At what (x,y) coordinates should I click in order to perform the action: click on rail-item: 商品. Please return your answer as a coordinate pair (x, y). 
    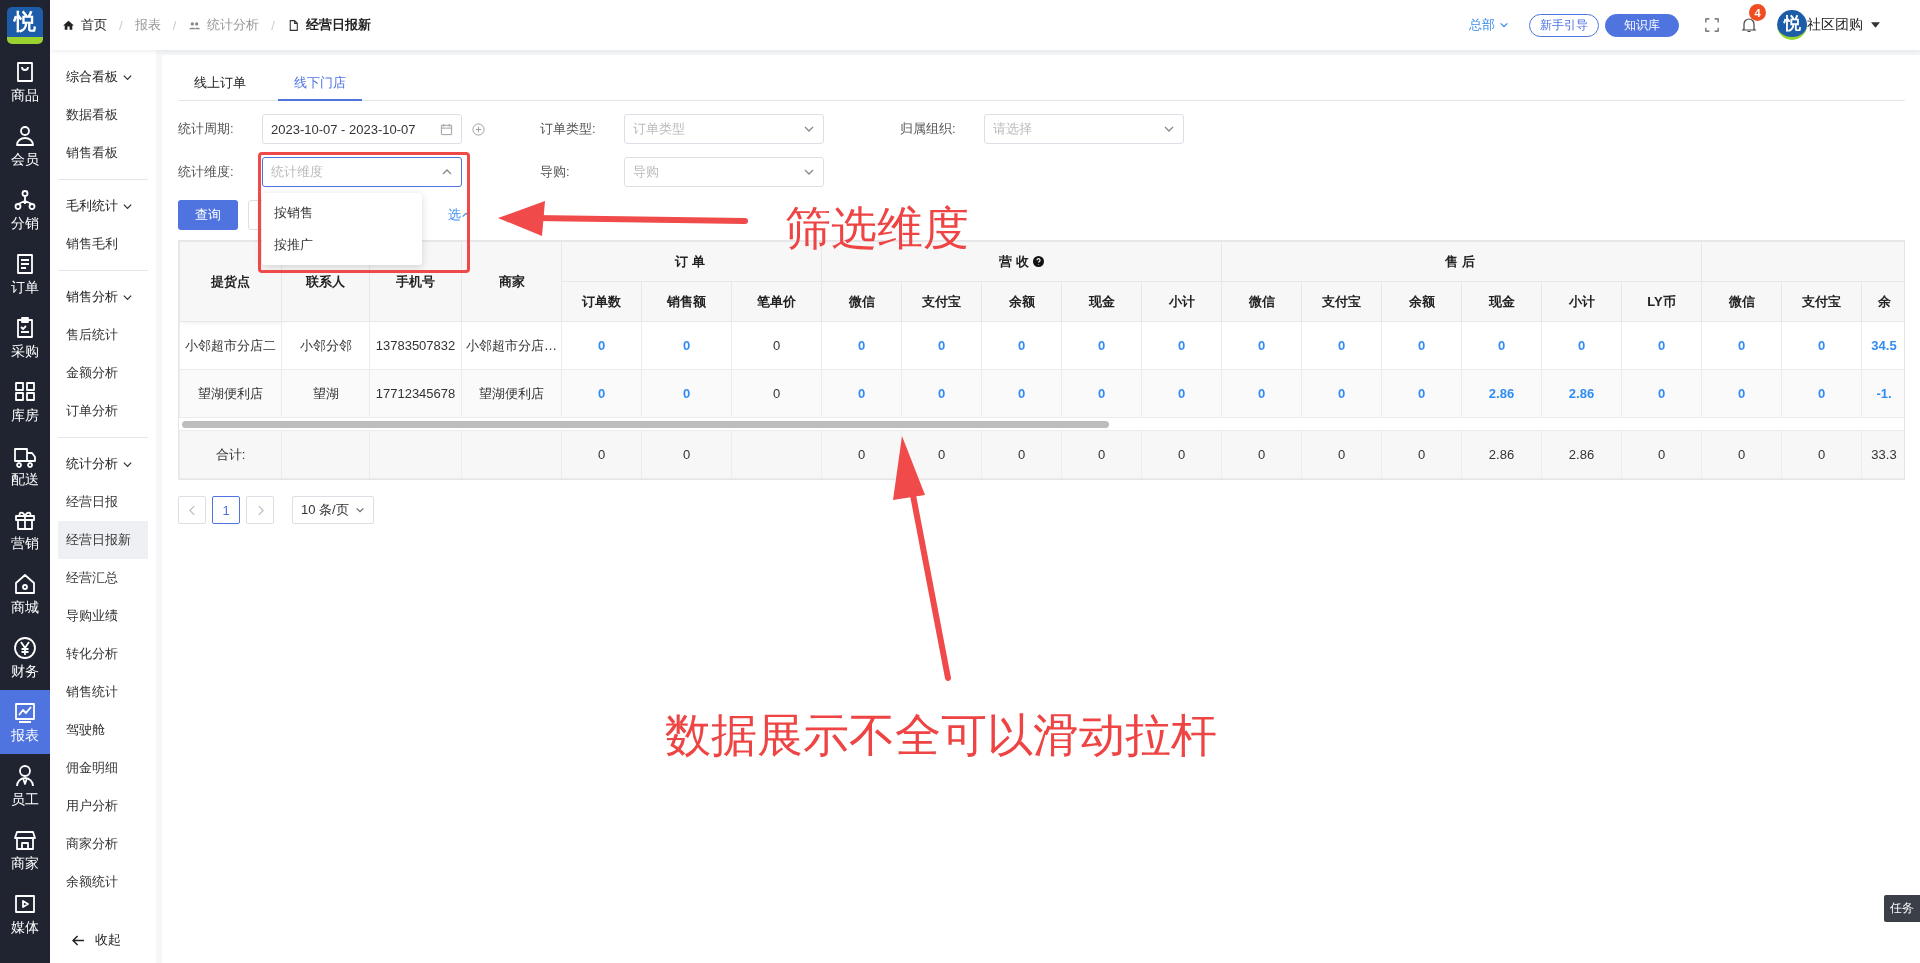
    Looking at the image, I should click on (25, 82).